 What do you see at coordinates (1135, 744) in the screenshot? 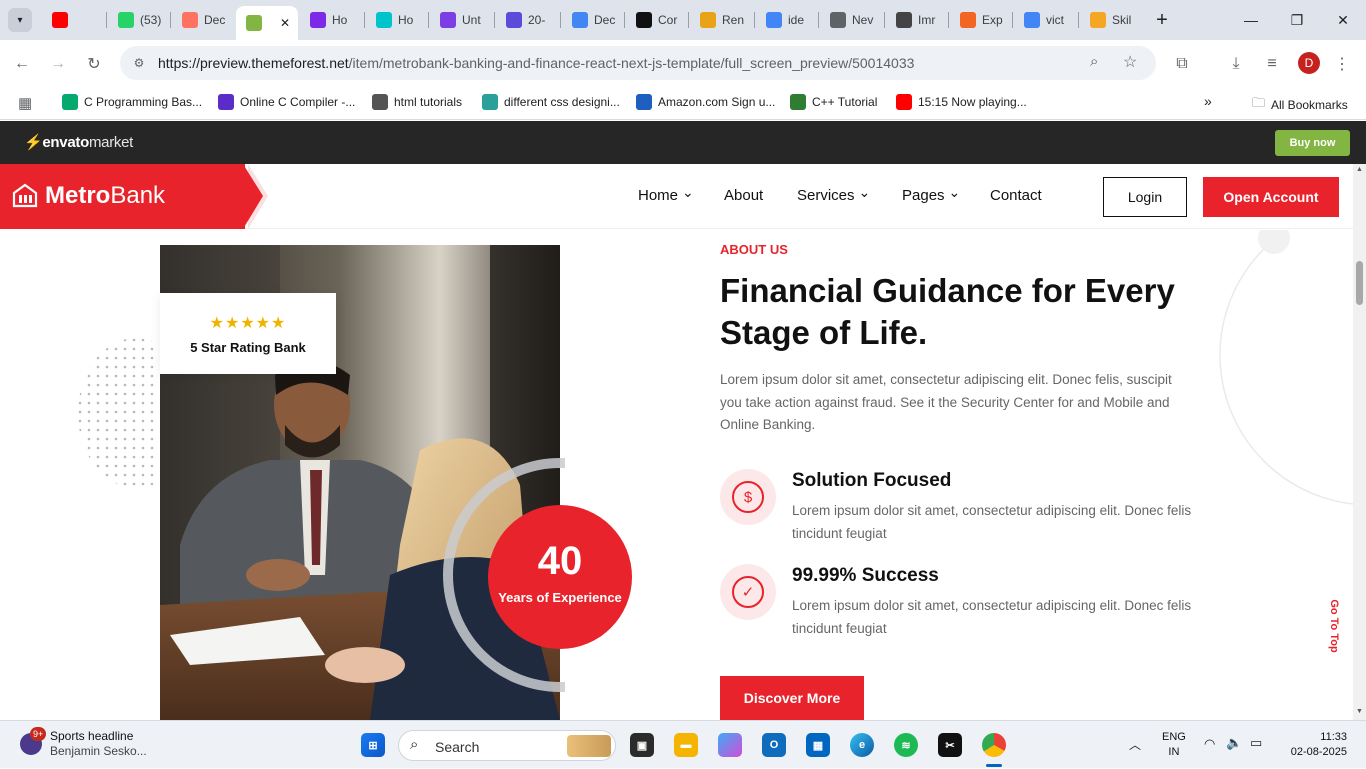
I see `tray-overflow-icon: ︿` at bounding box center [1135, 744].